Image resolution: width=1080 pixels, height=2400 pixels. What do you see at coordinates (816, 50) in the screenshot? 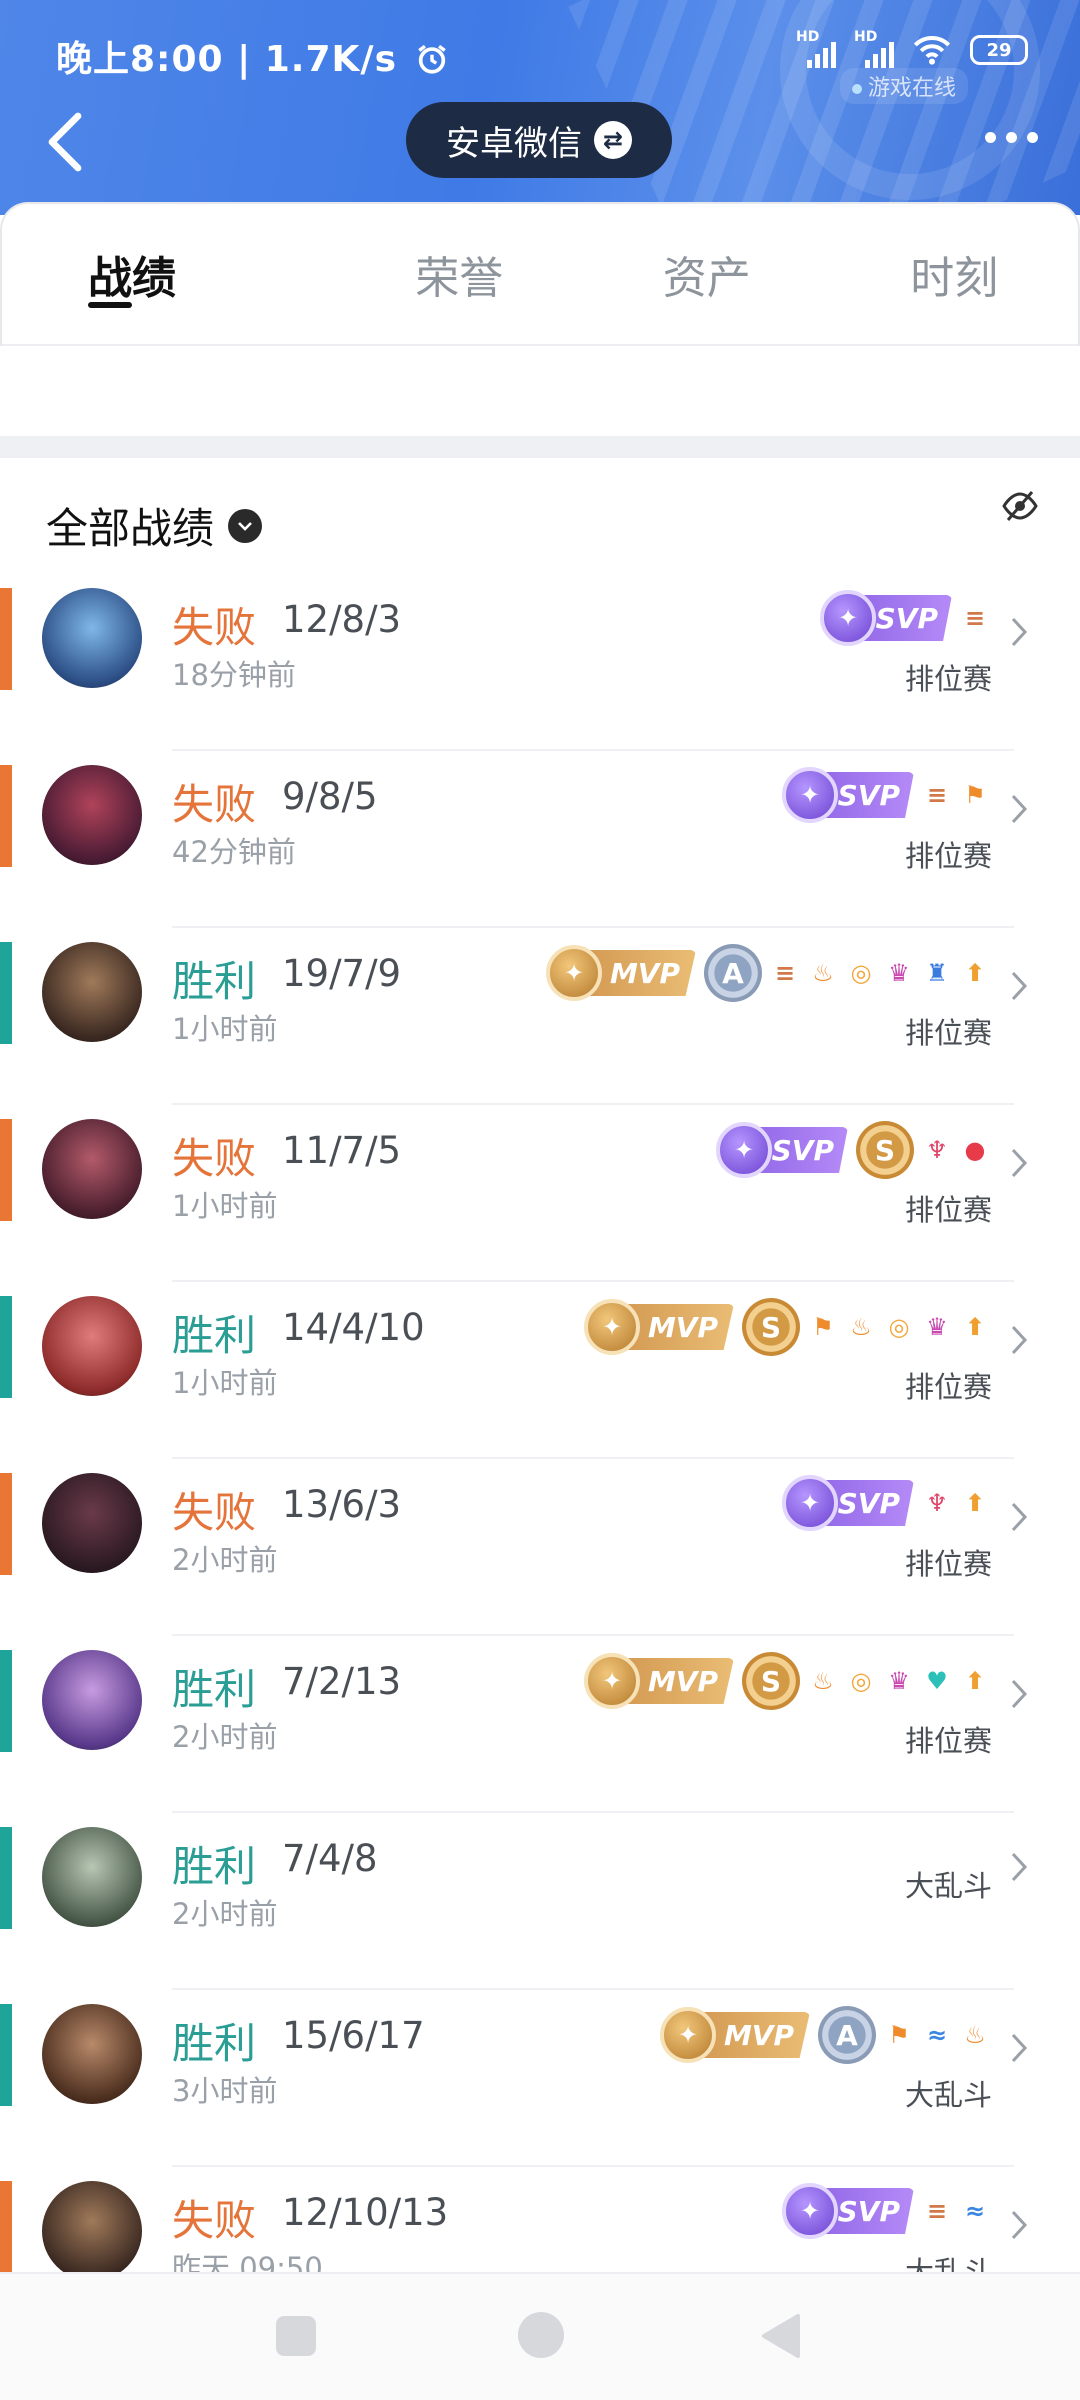
I see `cellular-signal-icon: HD` at bounding box center [816, 50].